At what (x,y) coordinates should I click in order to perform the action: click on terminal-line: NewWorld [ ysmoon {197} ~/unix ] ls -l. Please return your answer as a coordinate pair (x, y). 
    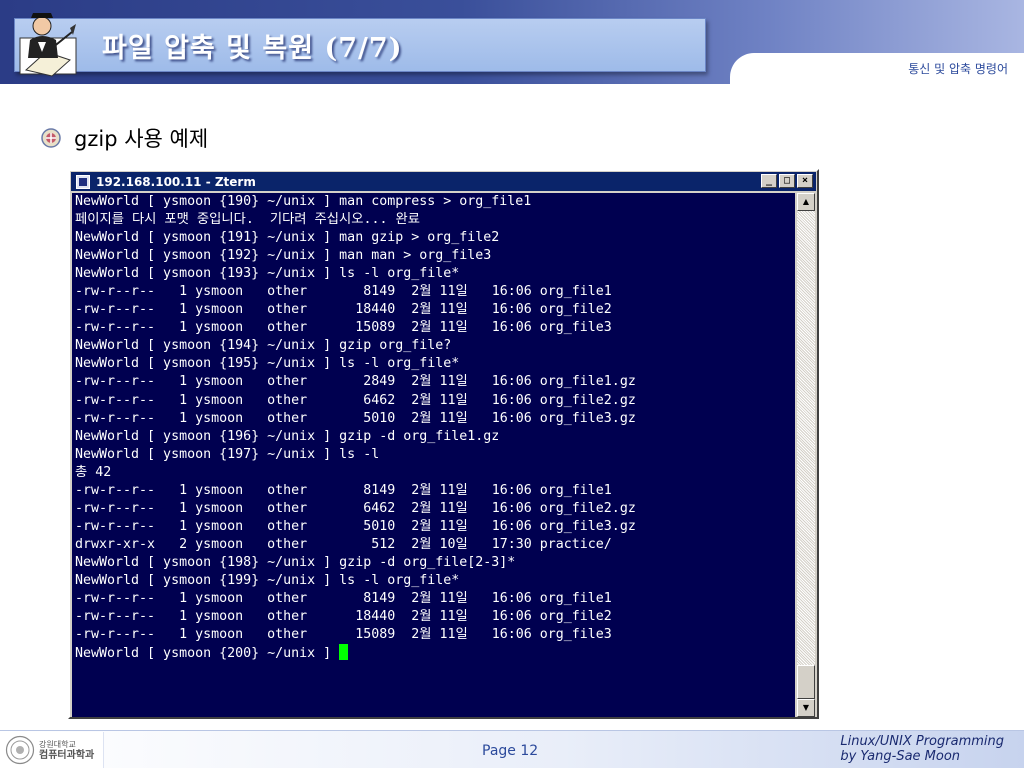
    Looking at the image, I should click on (435, 455).